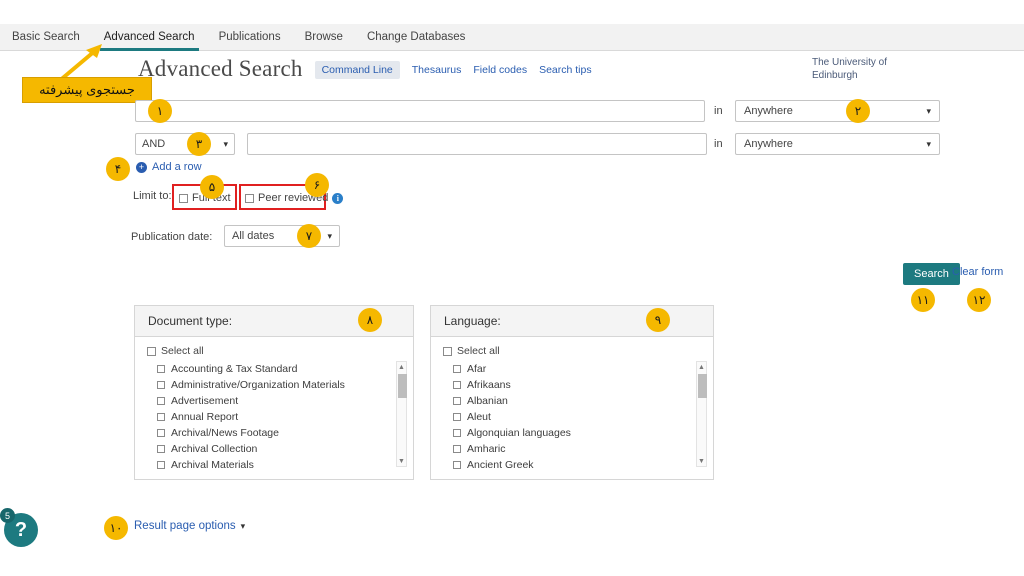  I want to click on university-label-line2: Edinburgh, so click(835, 75).